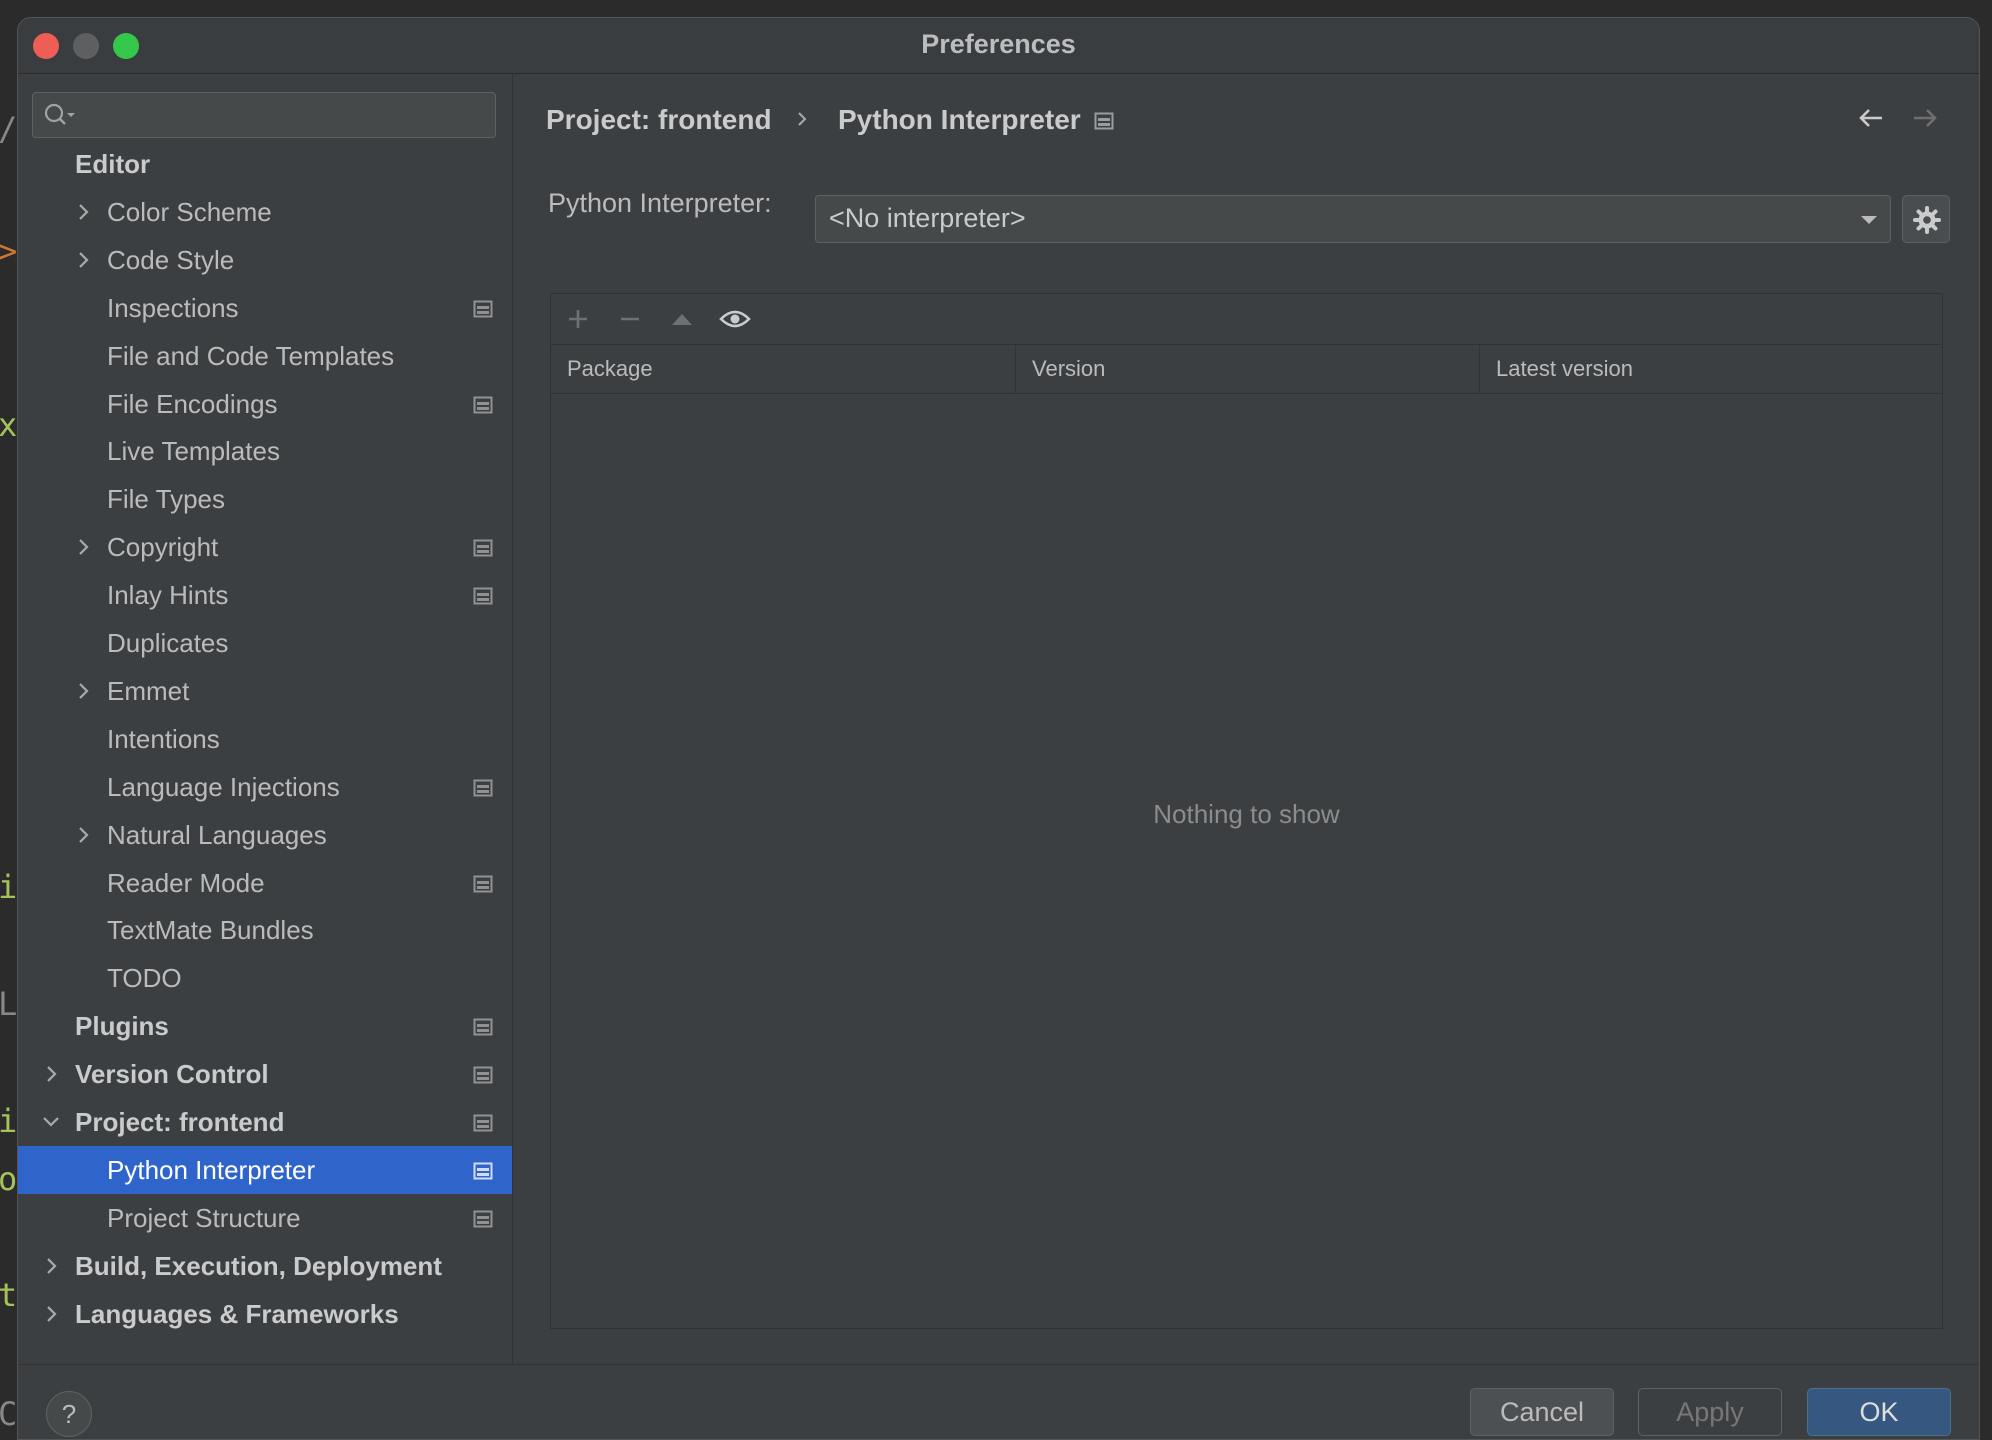 The height and width of the screenshot is (1440, 1992). What do you see at coordinates (9, 1179) in the screenshot?
I see `background-glyph: o` at bounding box center [9, 1179].